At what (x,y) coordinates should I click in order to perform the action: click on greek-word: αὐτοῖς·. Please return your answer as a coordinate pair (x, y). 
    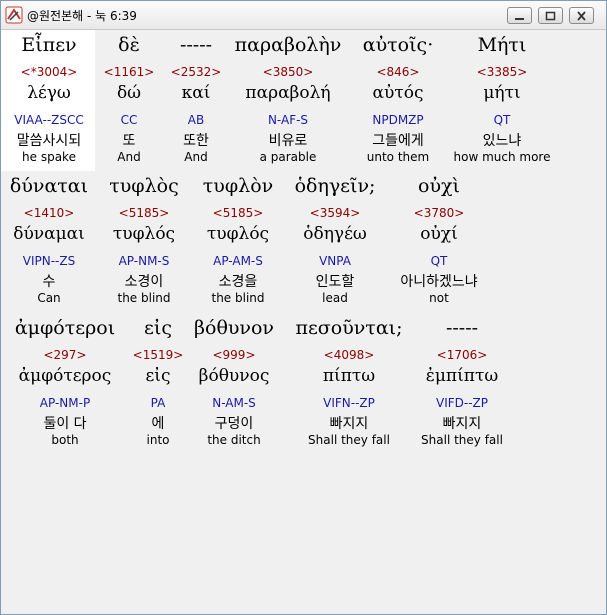
    Looking at the image, I should click on (398, 45).